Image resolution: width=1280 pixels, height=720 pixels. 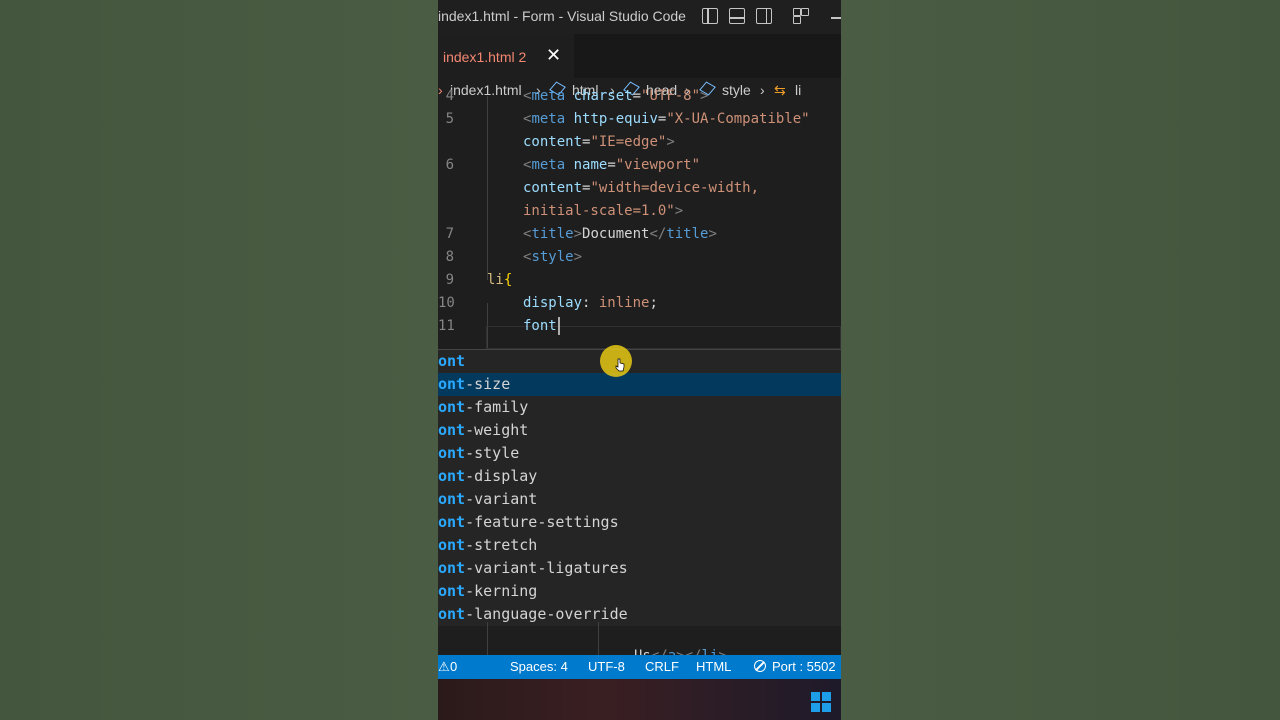 What do you see at coordinates (737, 16) in the screenshot?
I see `toggle-panel-icon` at bounding box center [737, 16].